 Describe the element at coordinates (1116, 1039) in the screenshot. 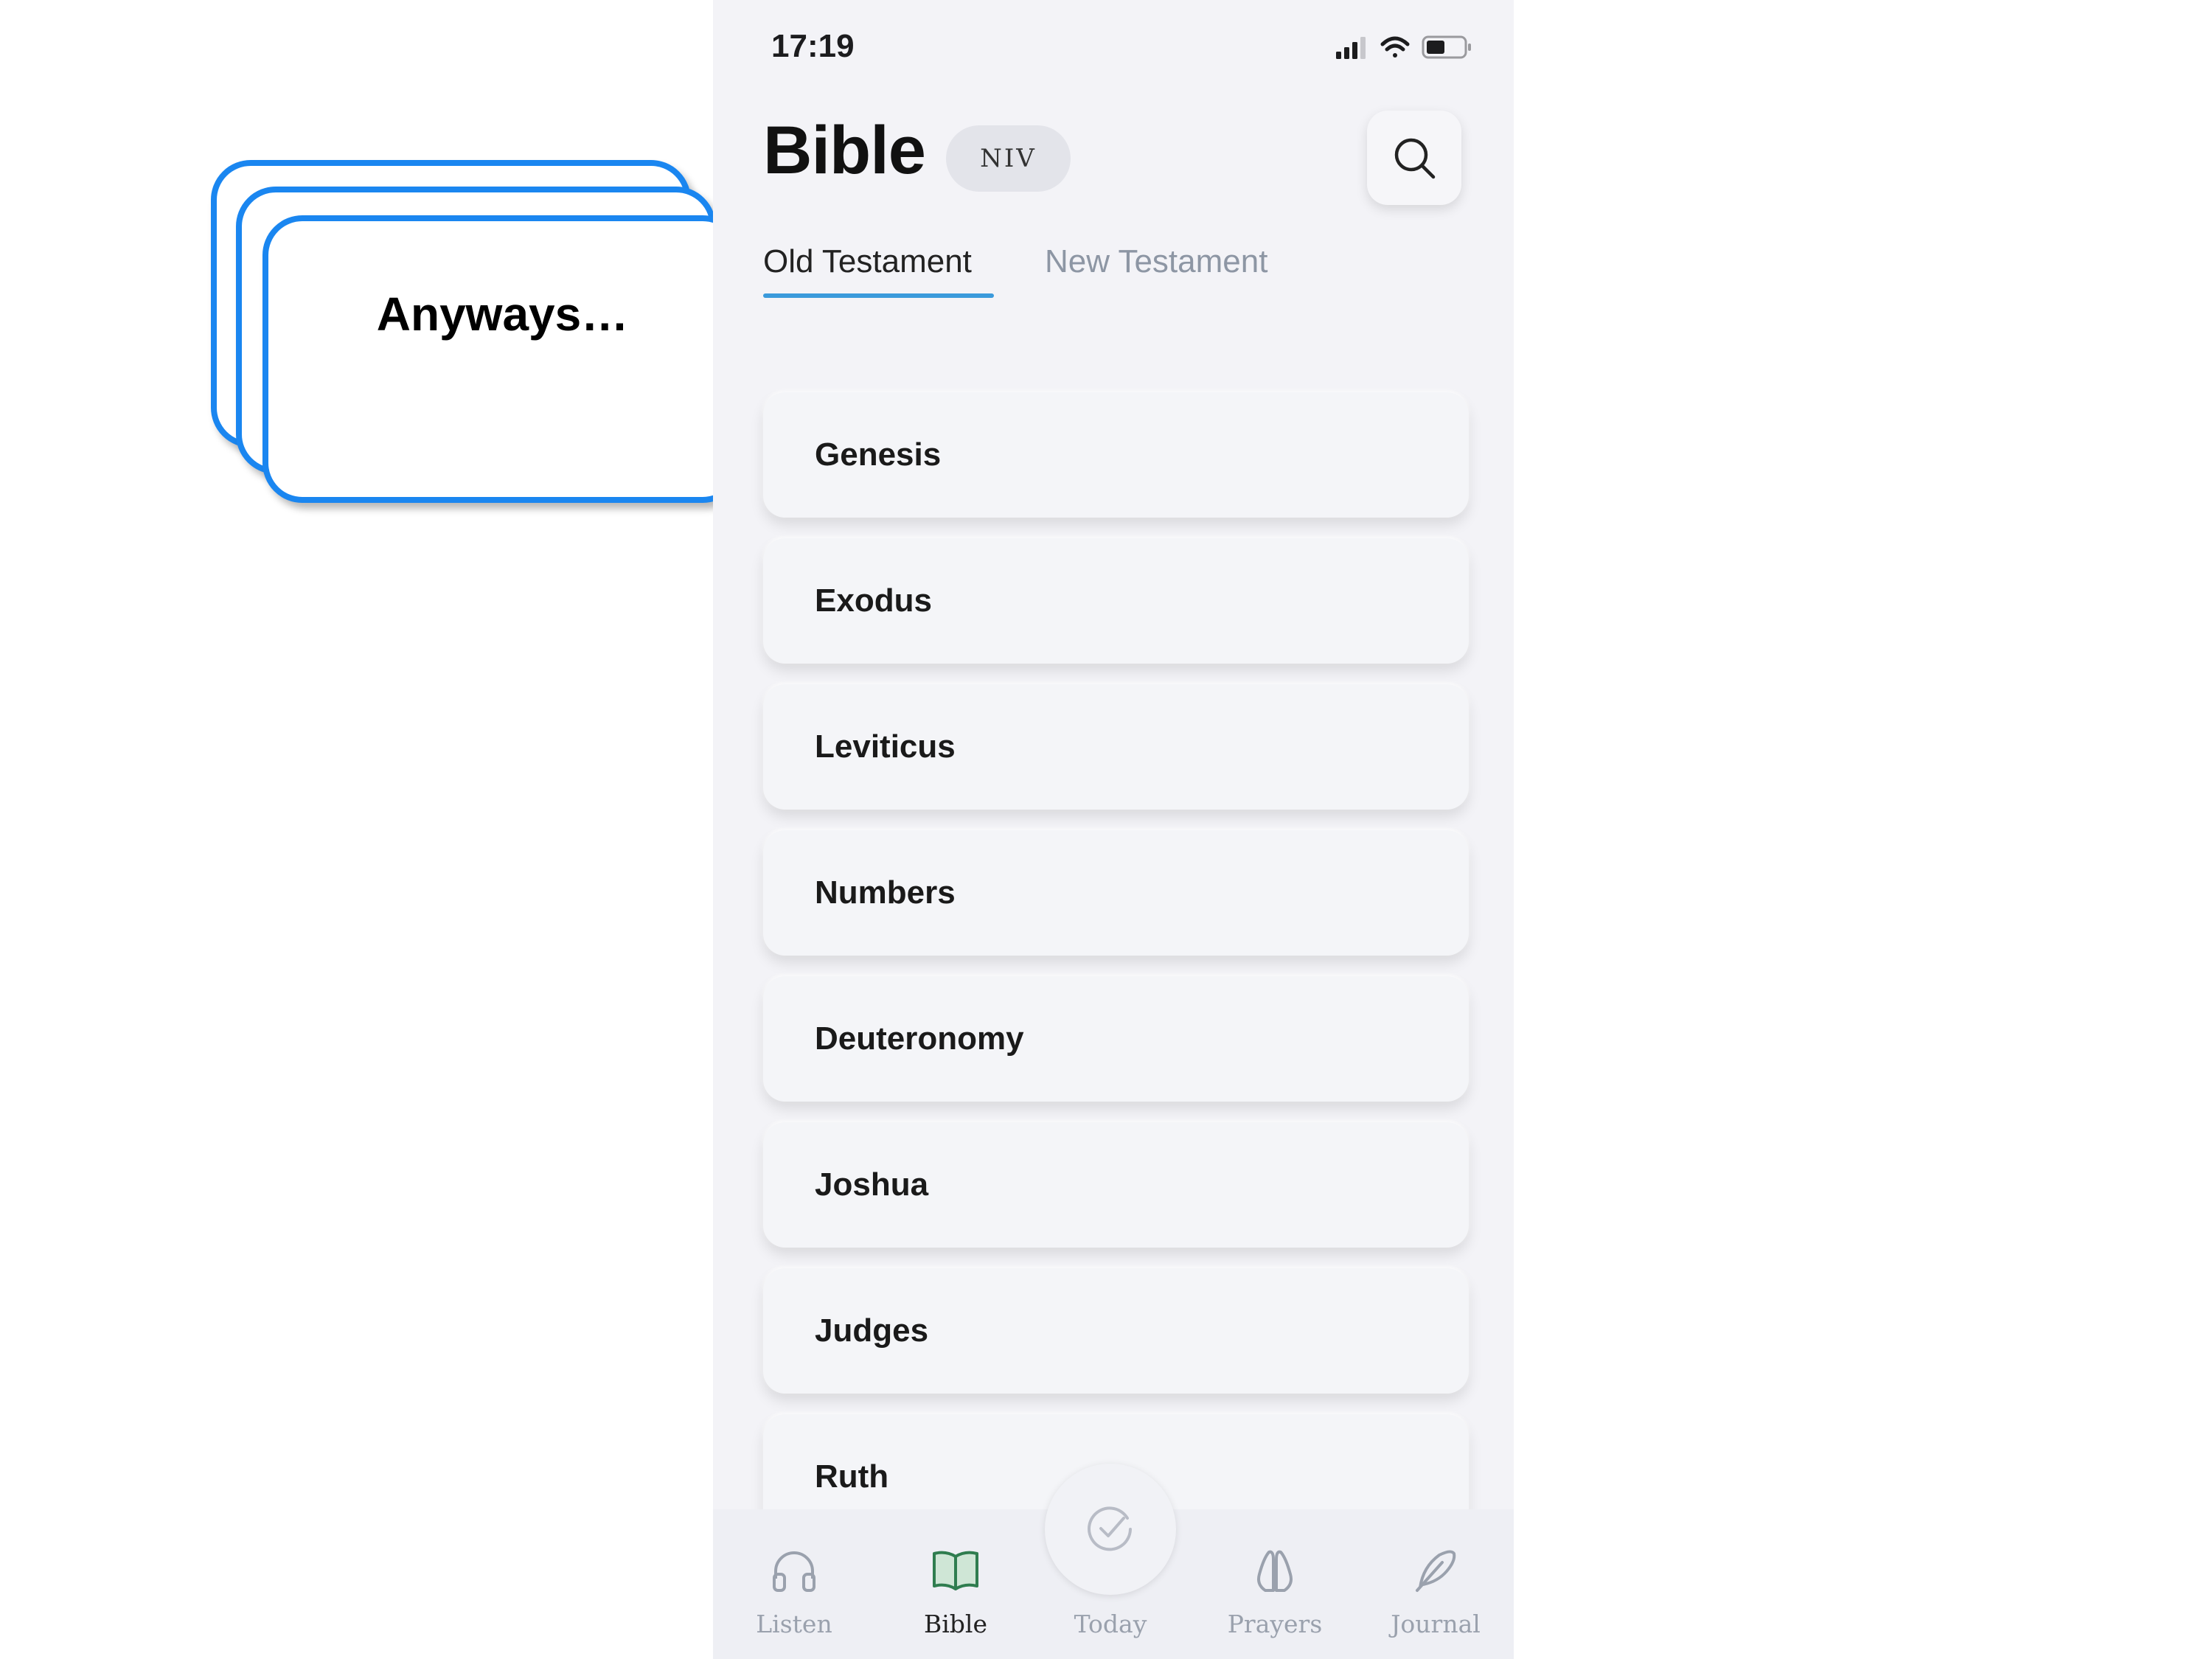

I see `book-item-deuteronomy: Deuteronomy` at that location.